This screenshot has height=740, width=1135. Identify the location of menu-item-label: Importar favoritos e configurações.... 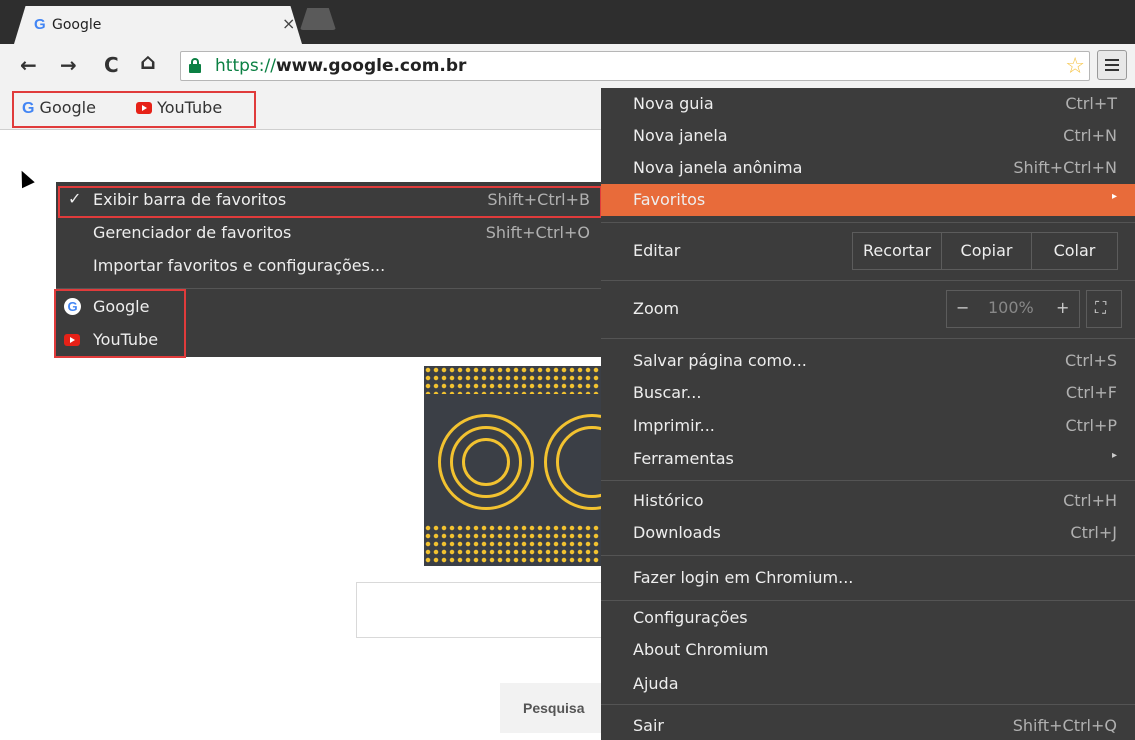
(239, 265).